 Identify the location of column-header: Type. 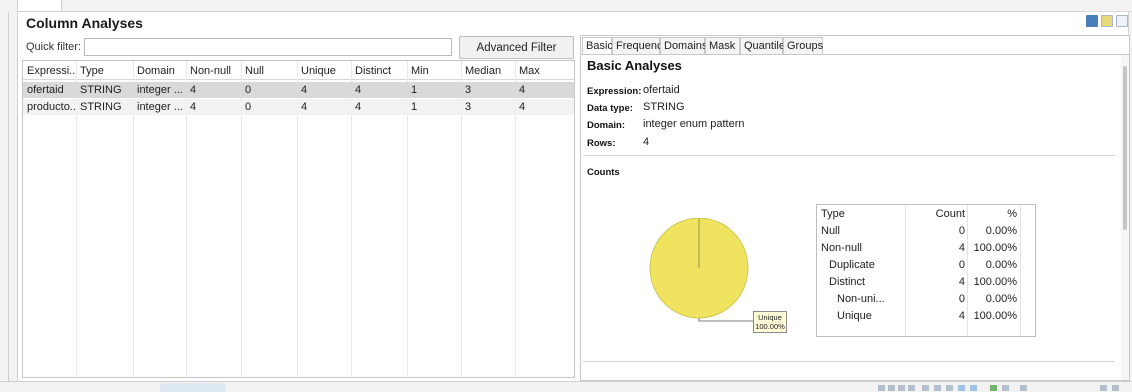
(104, 71).